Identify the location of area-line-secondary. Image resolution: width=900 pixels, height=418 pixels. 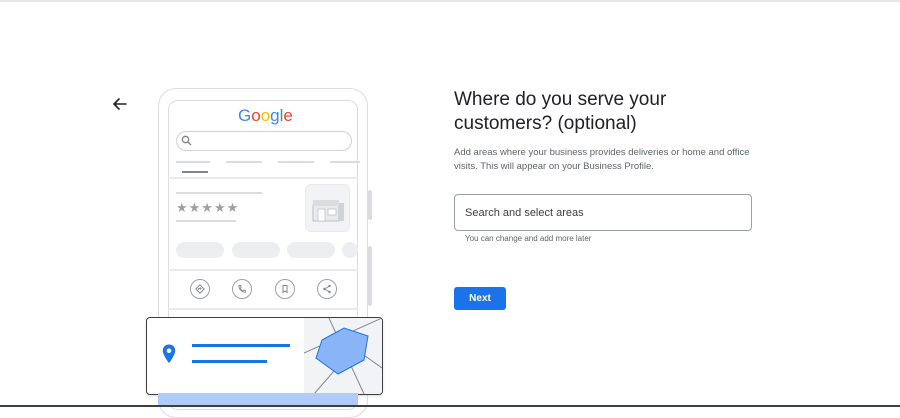
(229, 361).